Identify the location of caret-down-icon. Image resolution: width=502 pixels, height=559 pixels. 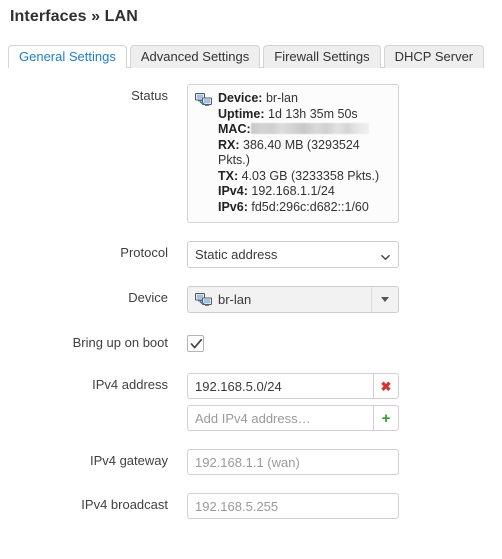
(385, 299).